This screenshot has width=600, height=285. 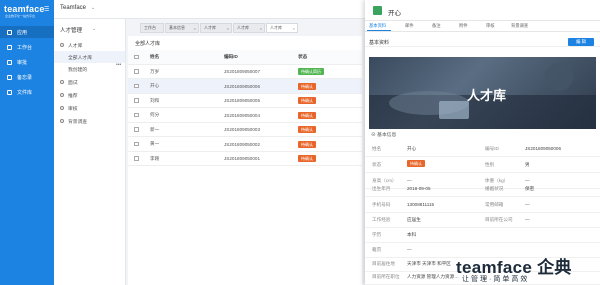 I want to click on tab-basic-profile: 基本资料, so click(x=377, y=26).